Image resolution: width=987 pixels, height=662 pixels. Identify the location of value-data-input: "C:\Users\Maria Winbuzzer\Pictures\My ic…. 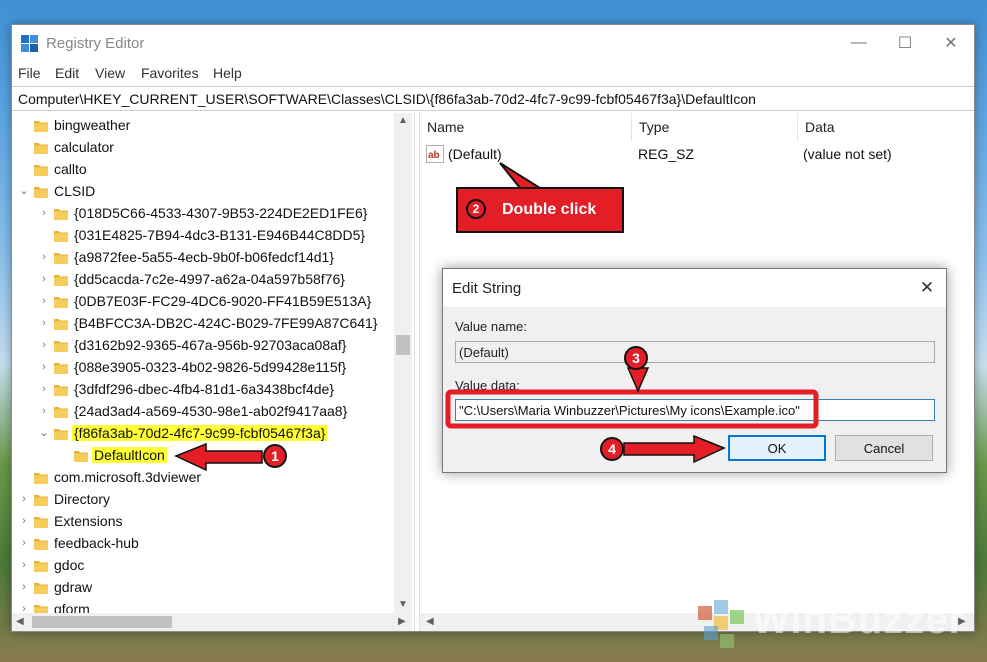
(695, 410).